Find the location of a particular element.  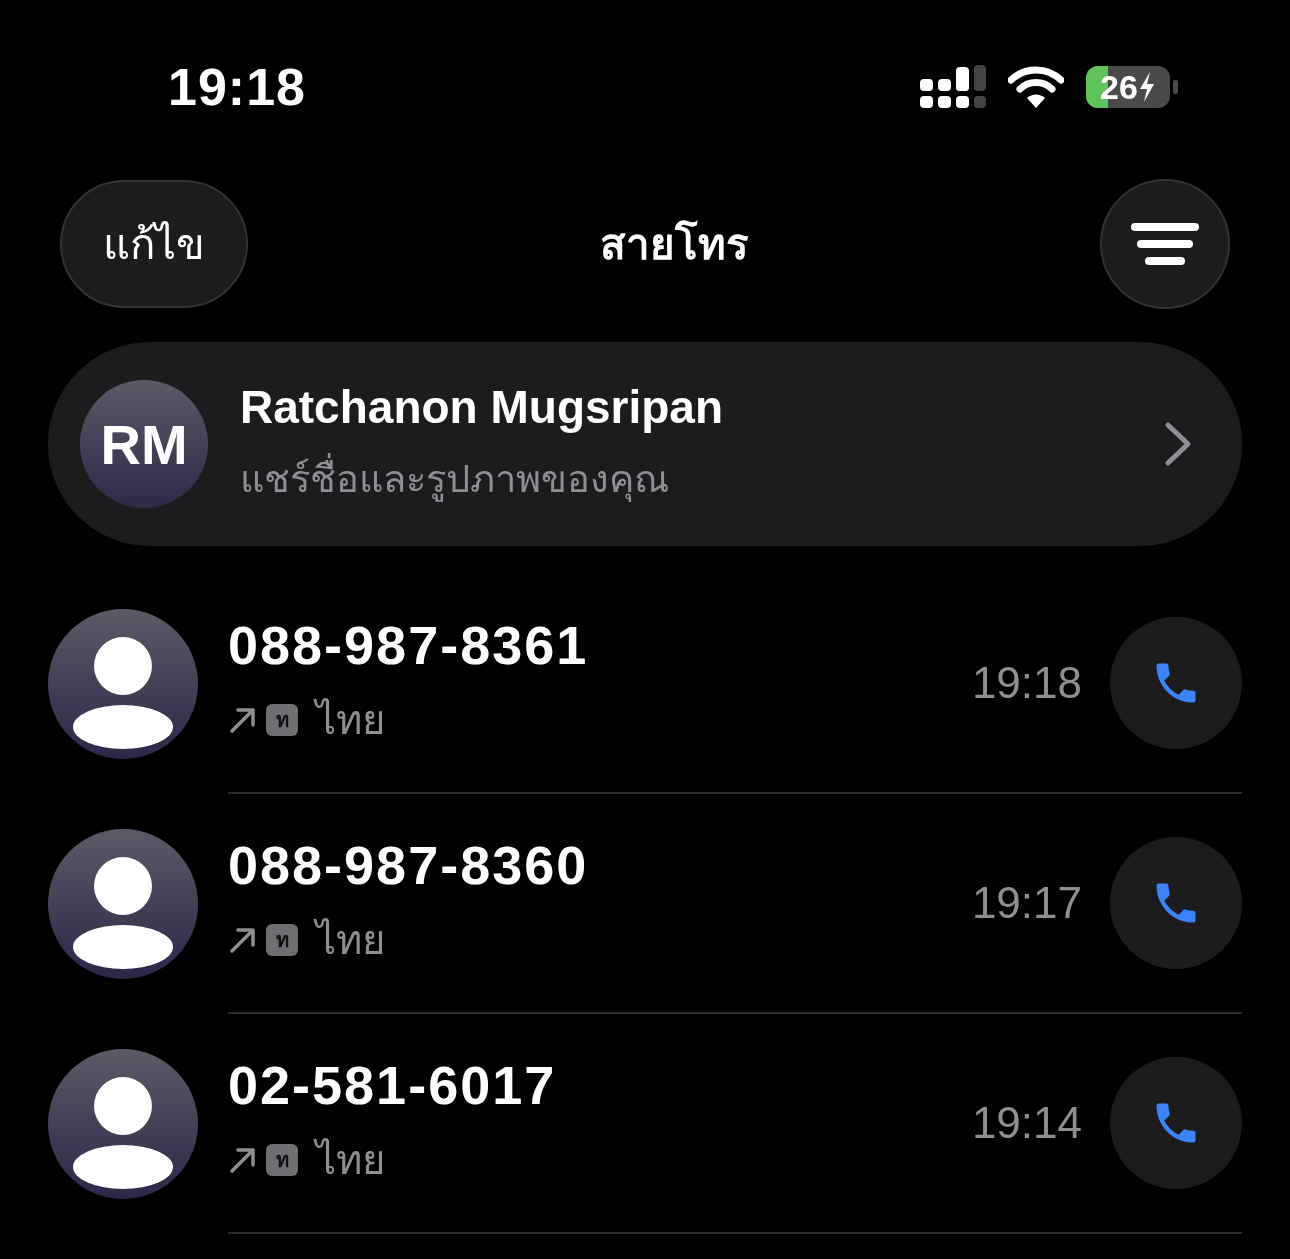

battery-tip-icon is located at coordinates (1175, 87).